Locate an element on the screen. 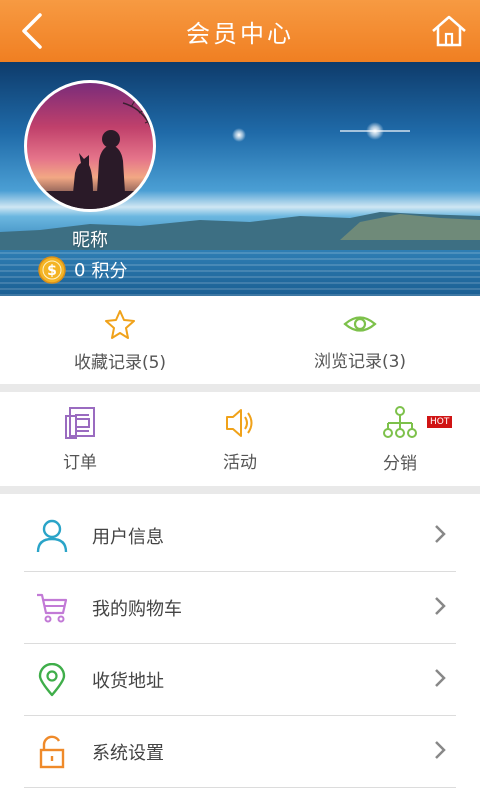  coin-icon: $ is located at coordinates (52, 270).